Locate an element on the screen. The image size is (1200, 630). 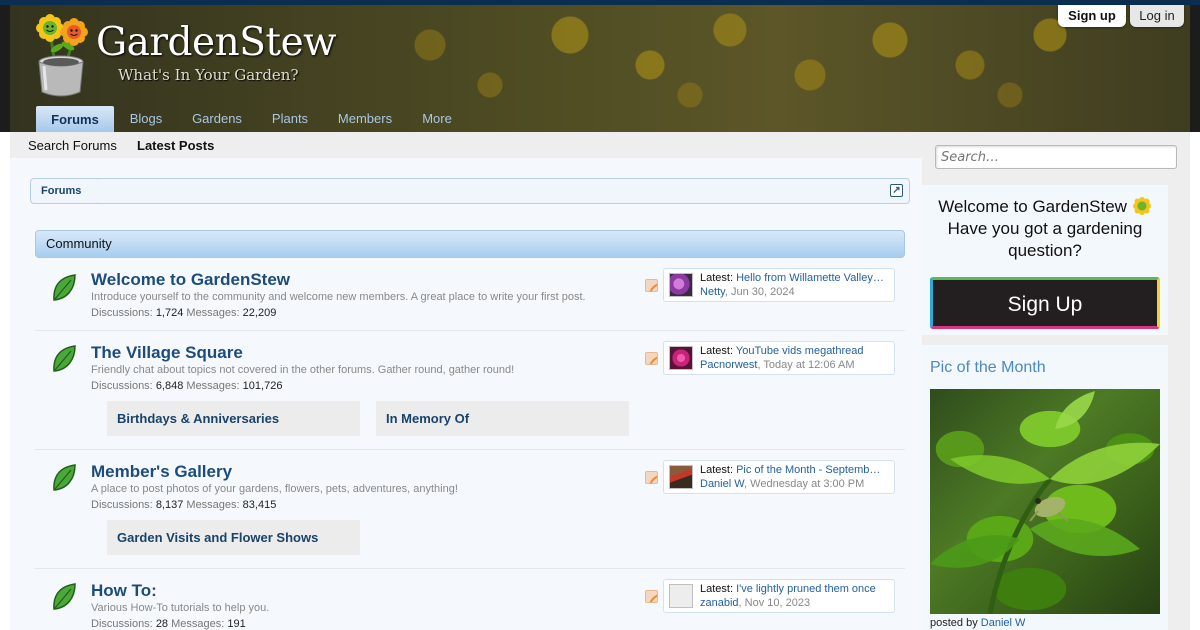
latest-user-link: Pacnorwest is located at coordinates (728, 365).